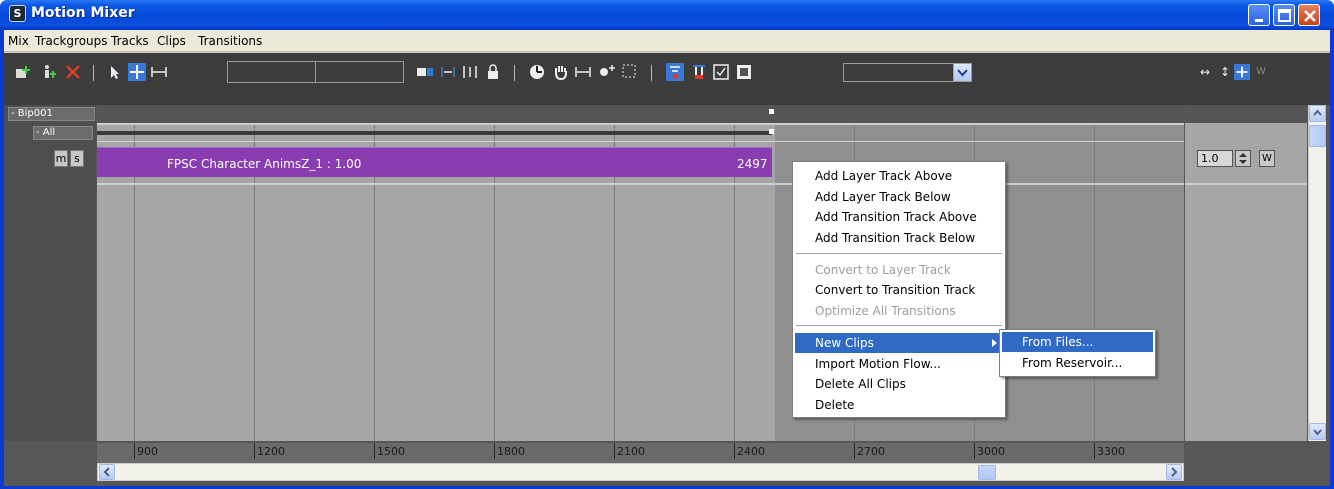 This screenshot has height=489, width=1334. What do you see at coordinates (640, 472) in the screenshot?
I see `horizontal-scrollbar` at bounding box center [640, 472].